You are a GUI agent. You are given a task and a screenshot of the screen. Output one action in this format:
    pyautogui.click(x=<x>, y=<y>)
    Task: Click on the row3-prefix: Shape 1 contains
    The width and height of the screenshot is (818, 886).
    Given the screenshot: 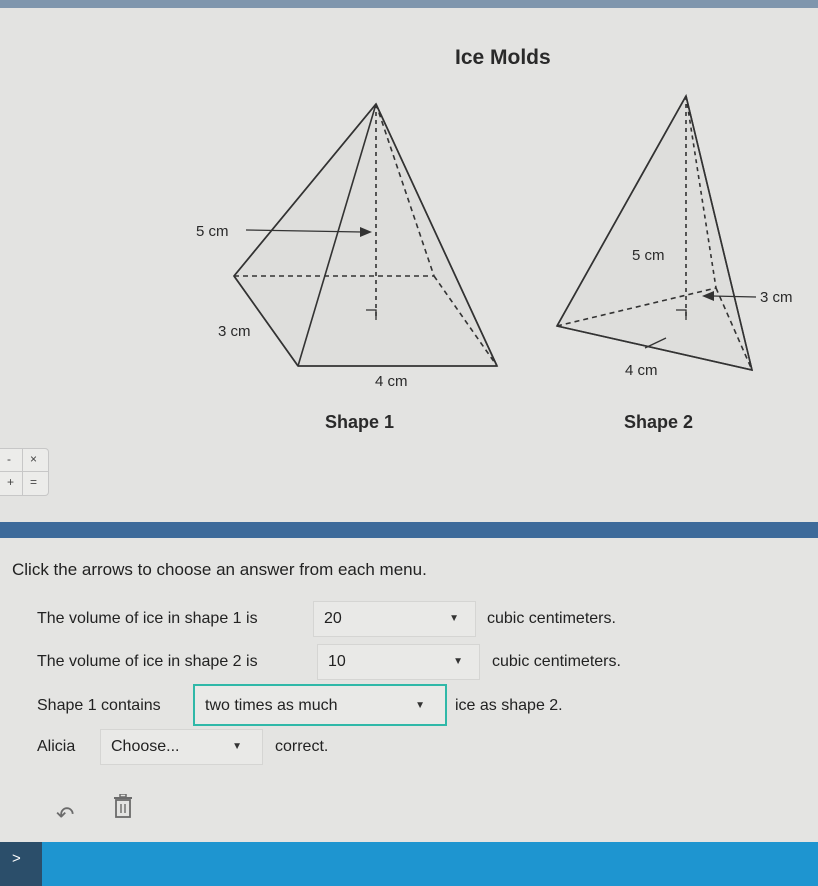 What is the action you would take?
    pyautogui.click(x=99, y=705)
    